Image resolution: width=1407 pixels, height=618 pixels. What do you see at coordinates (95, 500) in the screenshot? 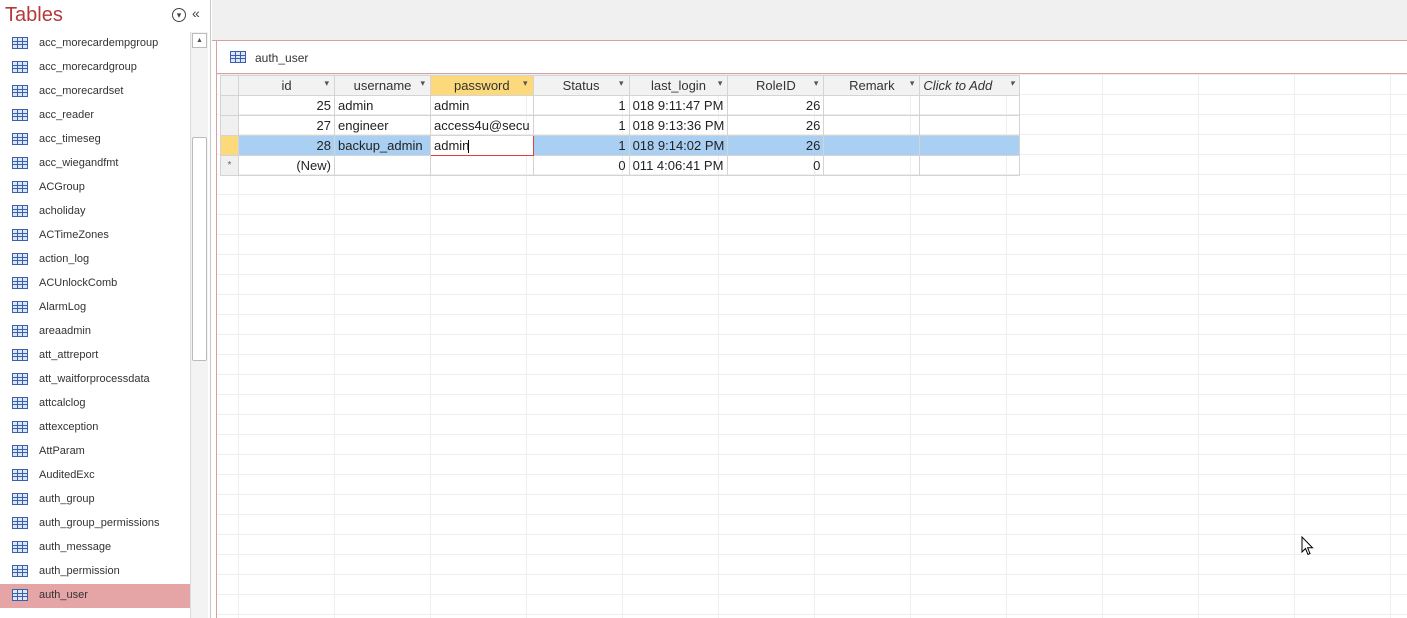
I see `nav-item-auth-group: auth_group` at bounding box center [95, 500].